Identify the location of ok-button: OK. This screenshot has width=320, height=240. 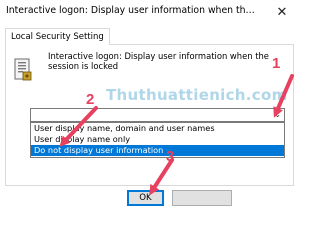
(145, 198).